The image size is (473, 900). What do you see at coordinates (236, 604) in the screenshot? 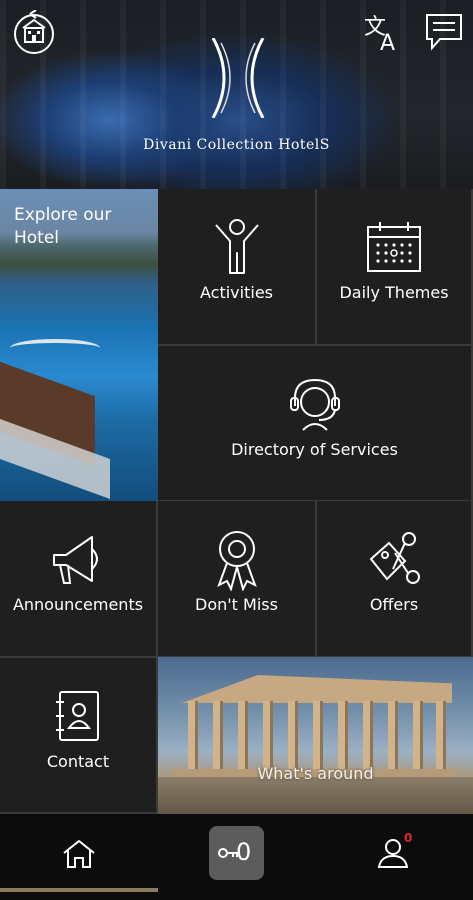
I see `dont-miss-label: Don't Miss` at bounding box center [236, 604].